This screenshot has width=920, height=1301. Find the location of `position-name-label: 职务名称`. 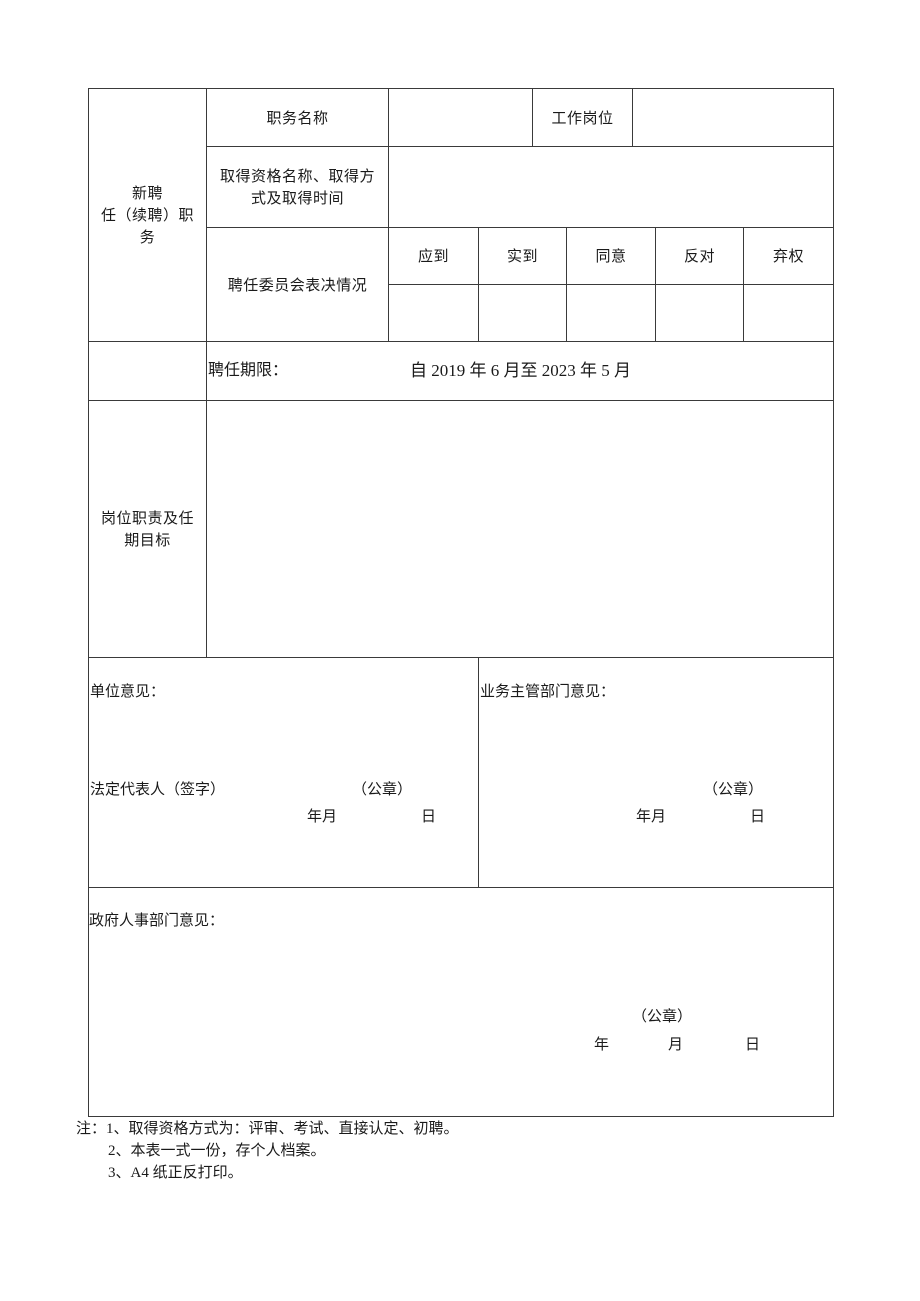

position-name-label: 职务名称 is located at coordinates (297, 117).